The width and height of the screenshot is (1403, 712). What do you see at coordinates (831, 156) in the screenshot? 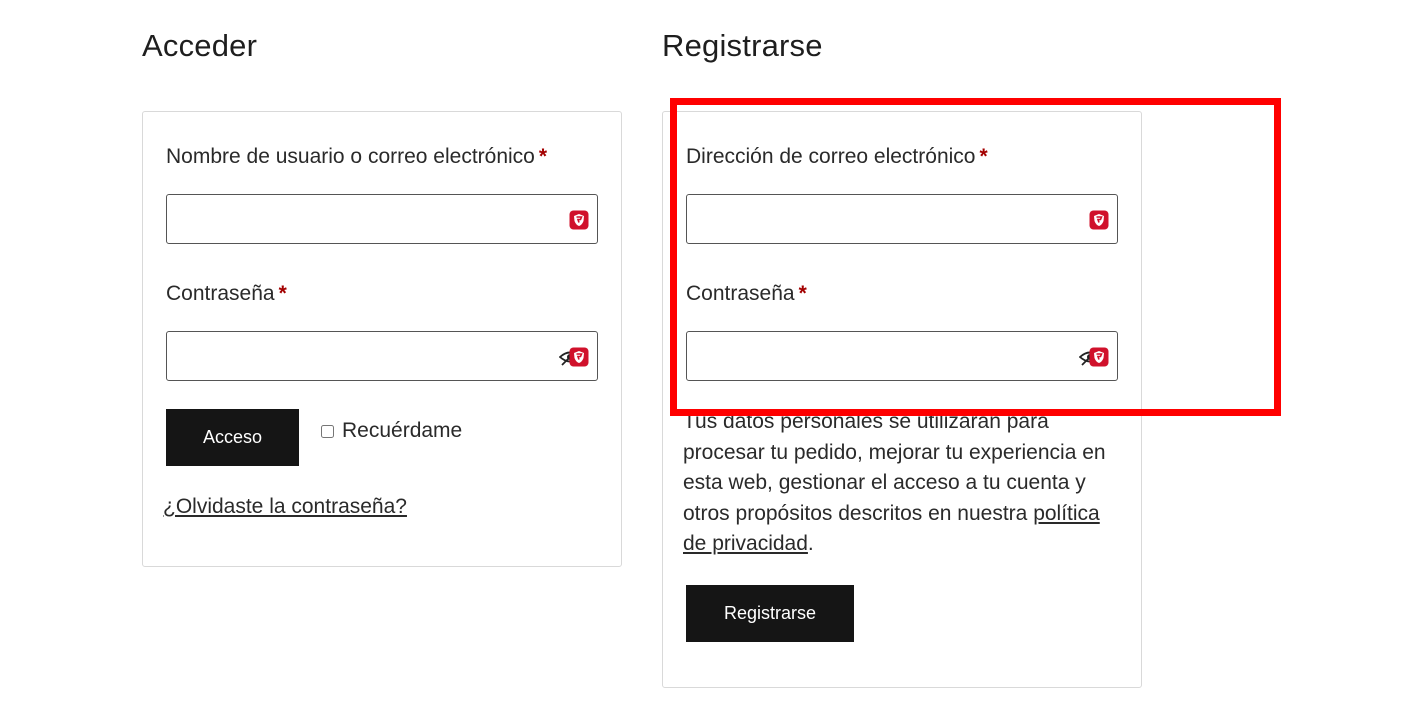
I see `email-label-text: Dirección de correo electrónico` at bounding box center [831, 156].